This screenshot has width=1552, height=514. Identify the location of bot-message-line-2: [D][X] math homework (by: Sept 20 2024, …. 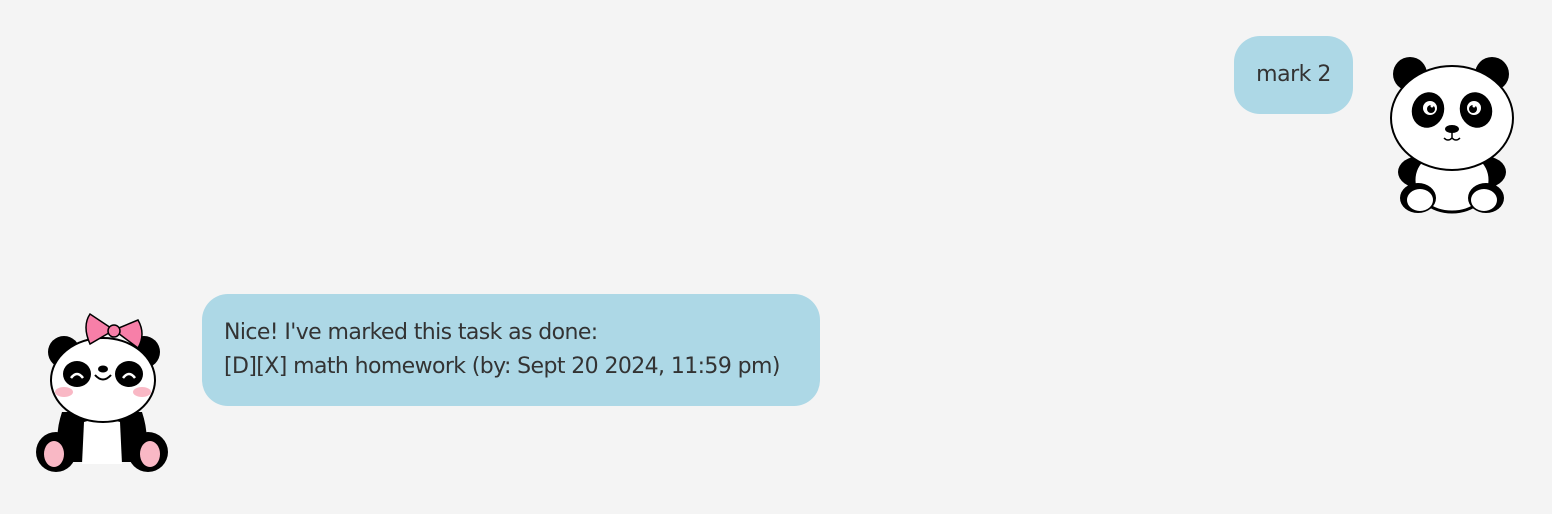
(502, 366).